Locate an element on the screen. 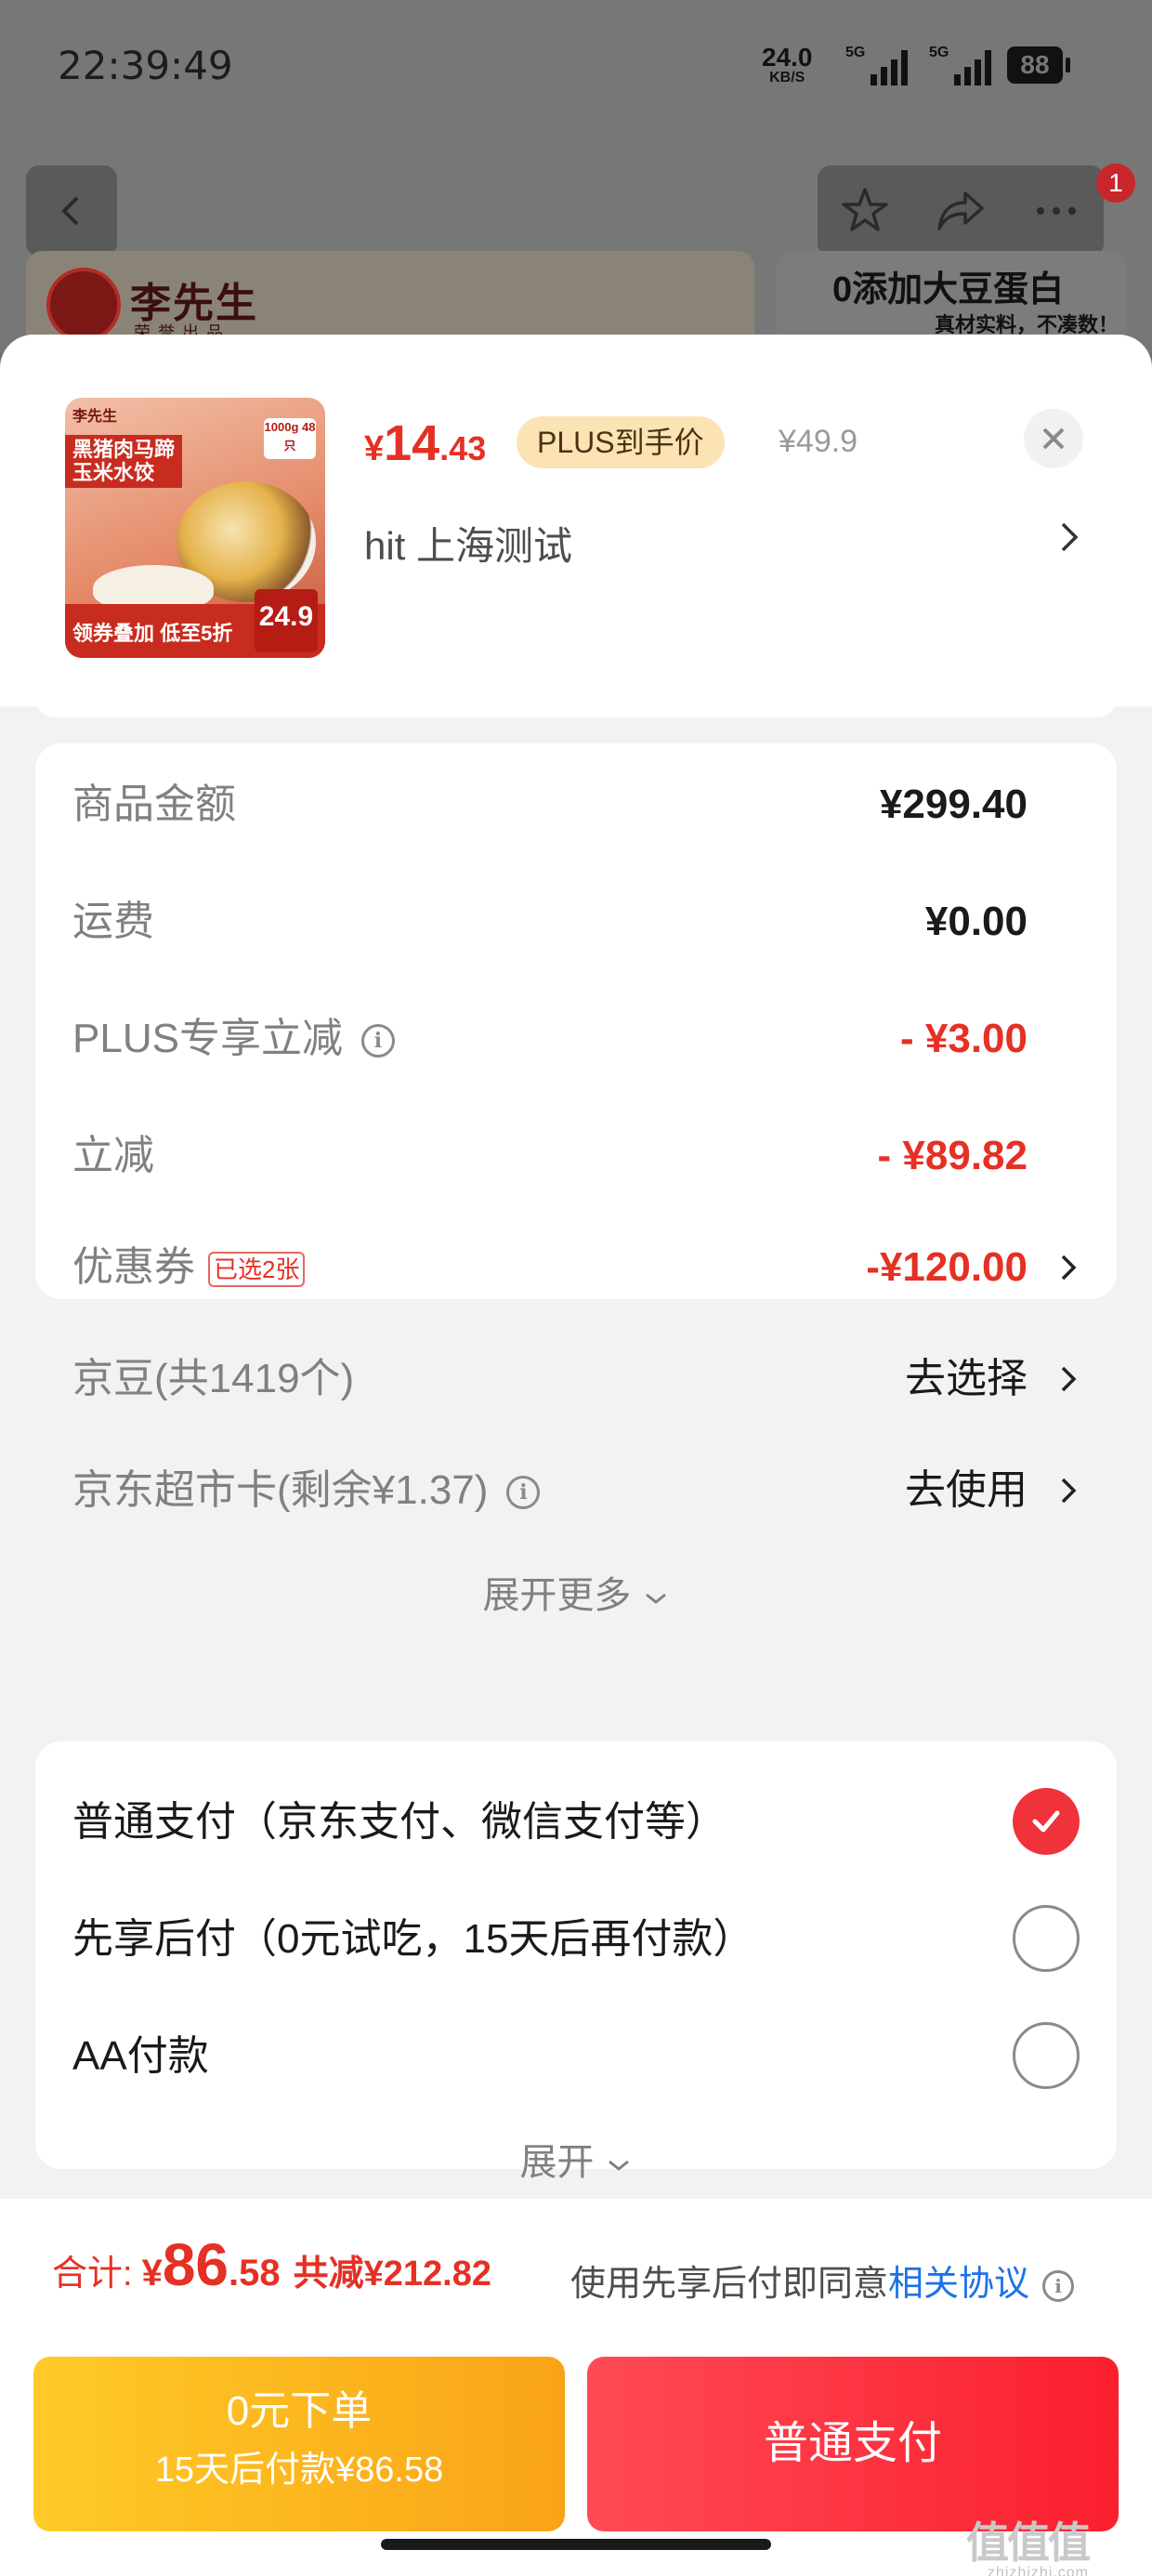 This screenshot has width=1152, height=2576. close-icon is located at coordinates (1053, 438).